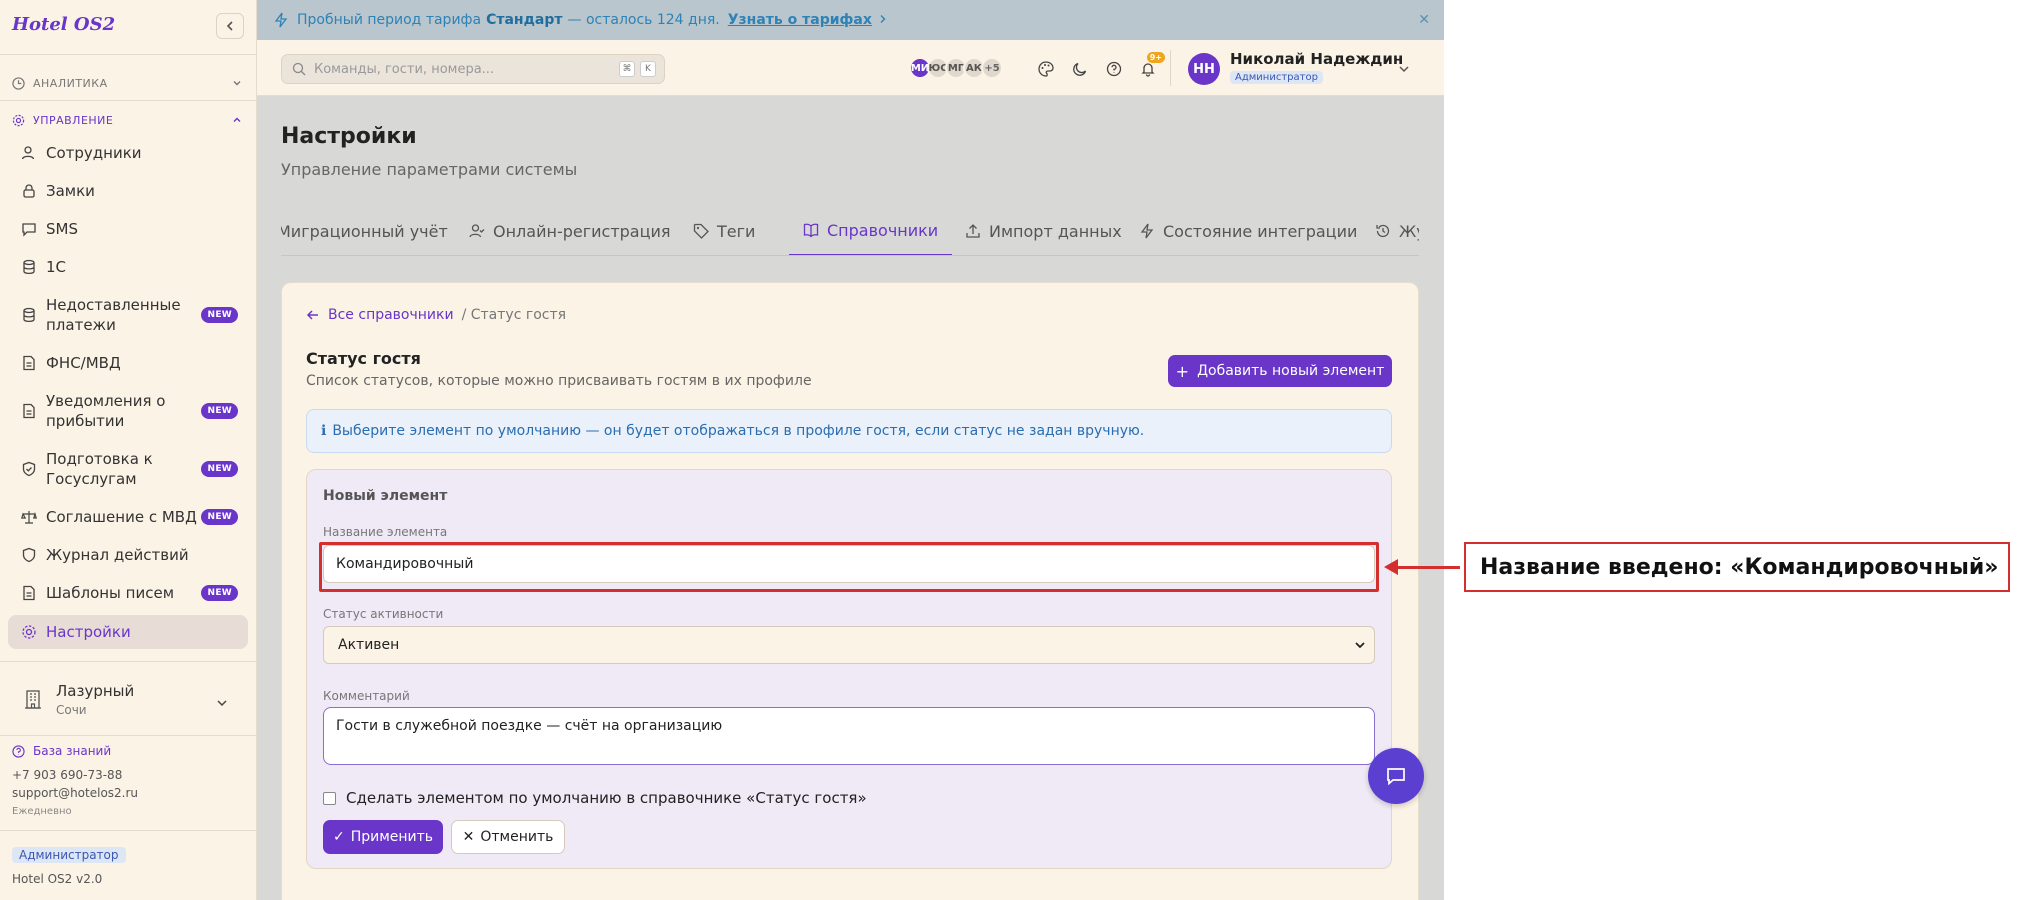  I want to click on sidebar-item-label: Недоставленные платежи, so click(113, 315).